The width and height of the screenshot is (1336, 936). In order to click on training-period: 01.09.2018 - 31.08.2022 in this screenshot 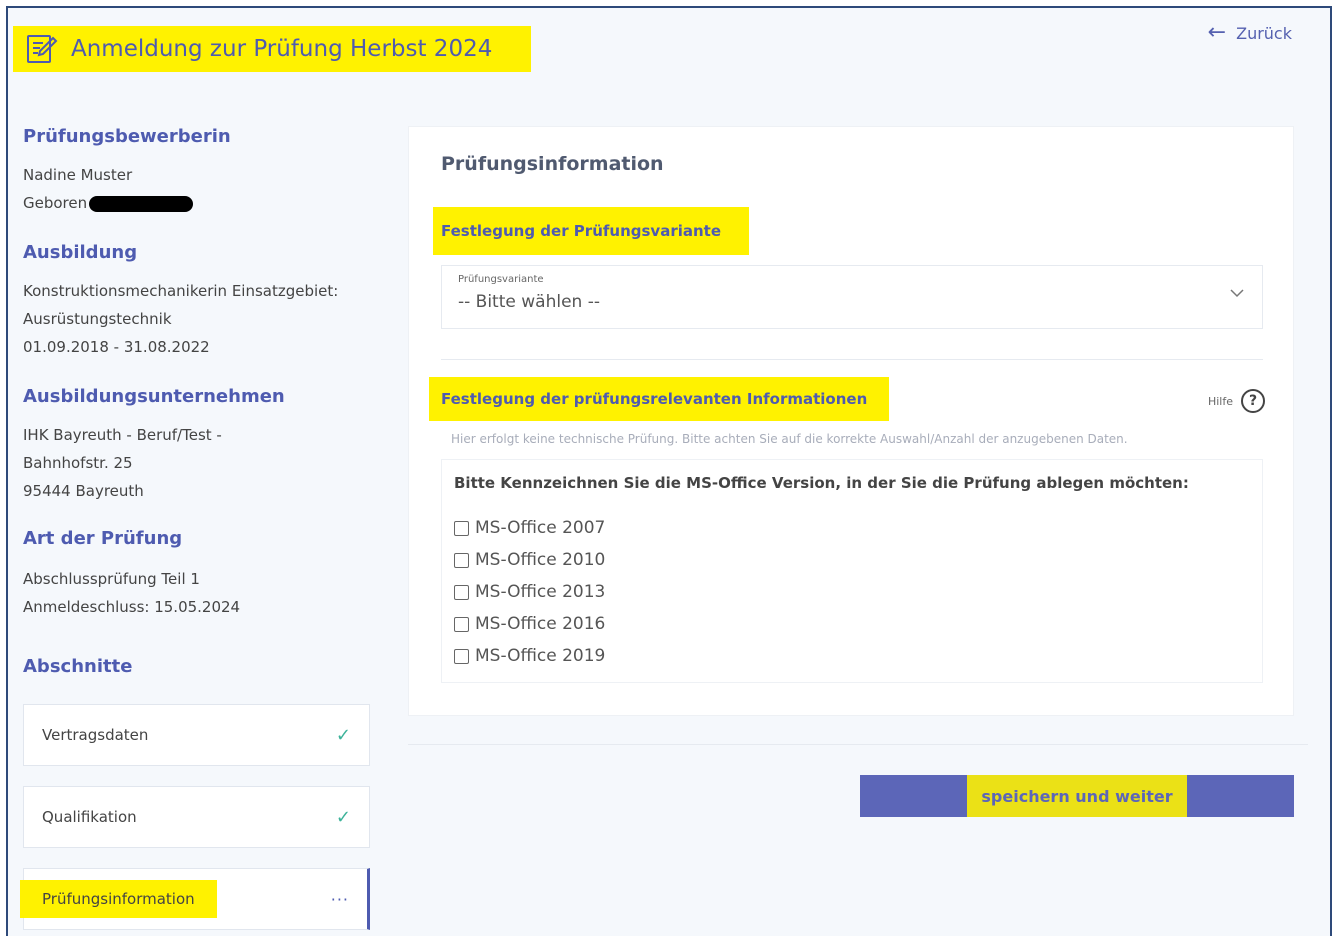, I will do `click(116, 347)`.